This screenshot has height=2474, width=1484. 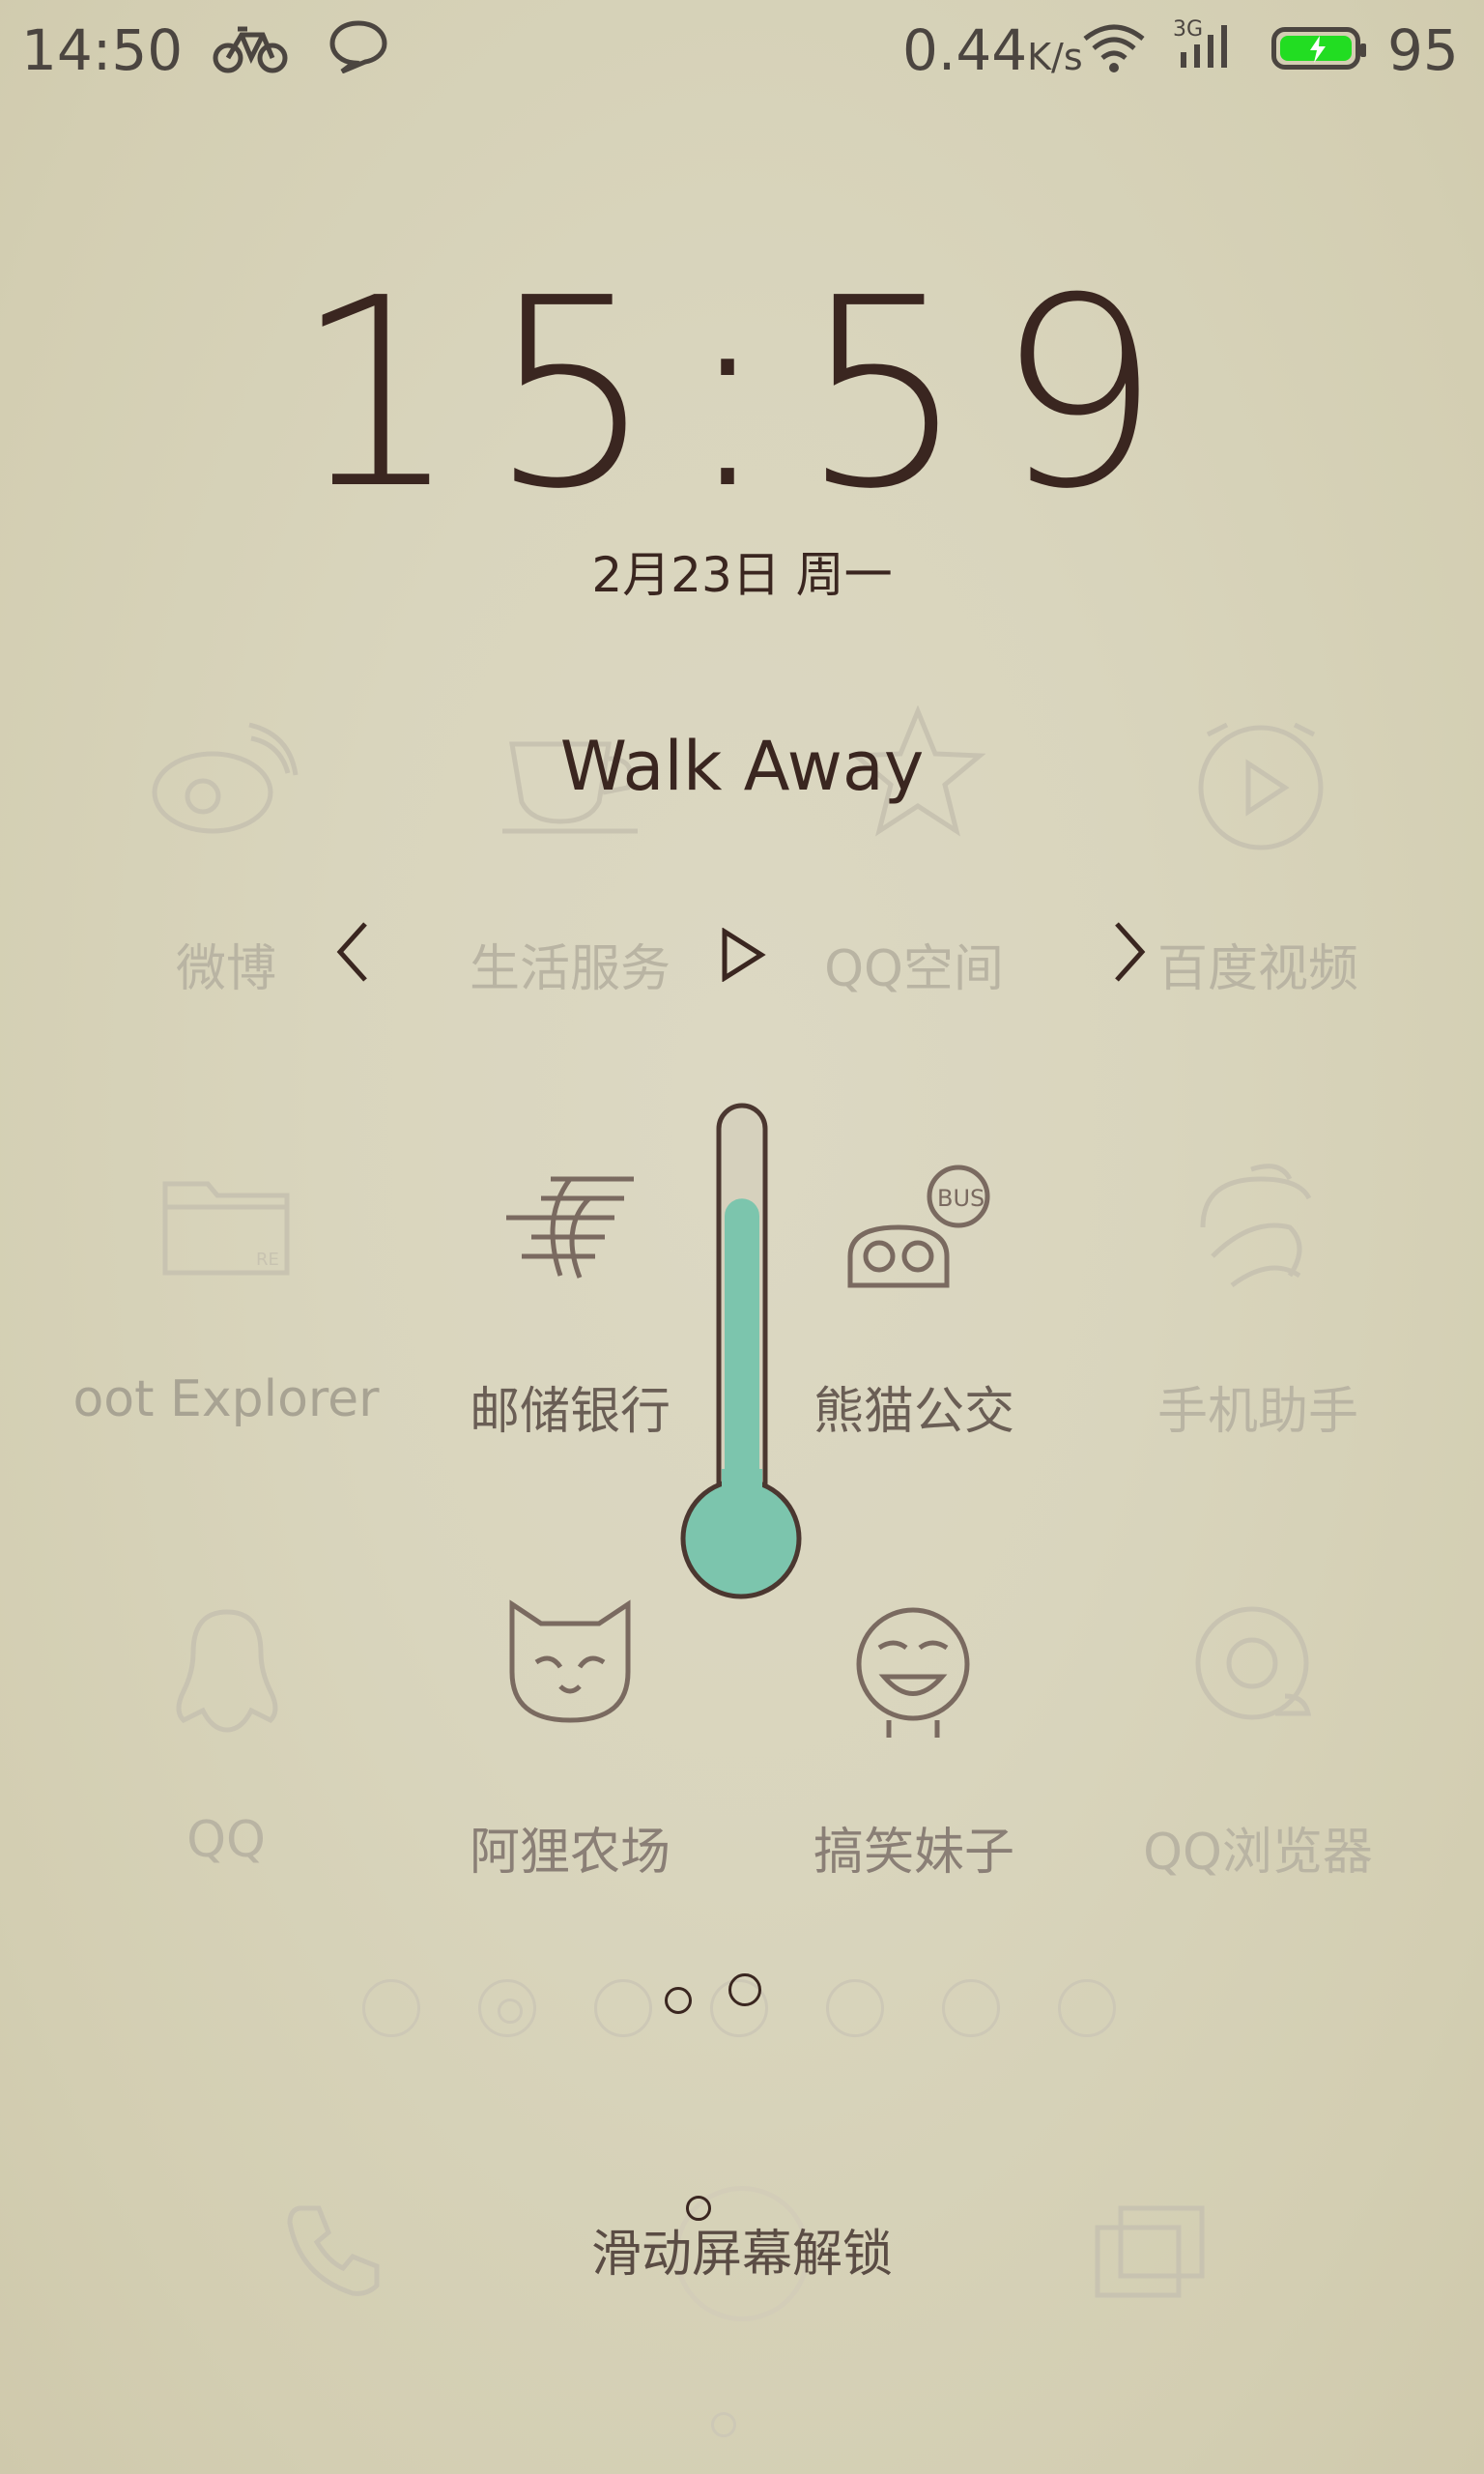 I want to click on qq-penguin-icon, so click(x=227, y=1674).